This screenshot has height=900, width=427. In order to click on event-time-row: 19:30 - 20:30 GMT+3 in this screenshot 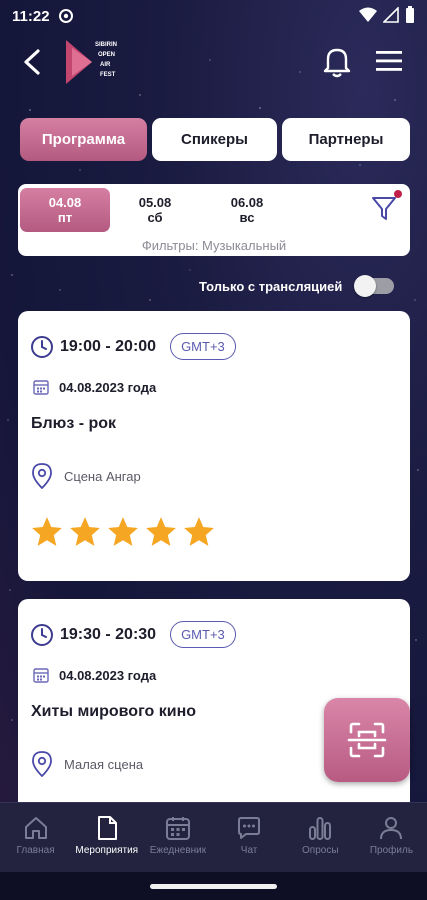, I will do `click(133, 634)`.